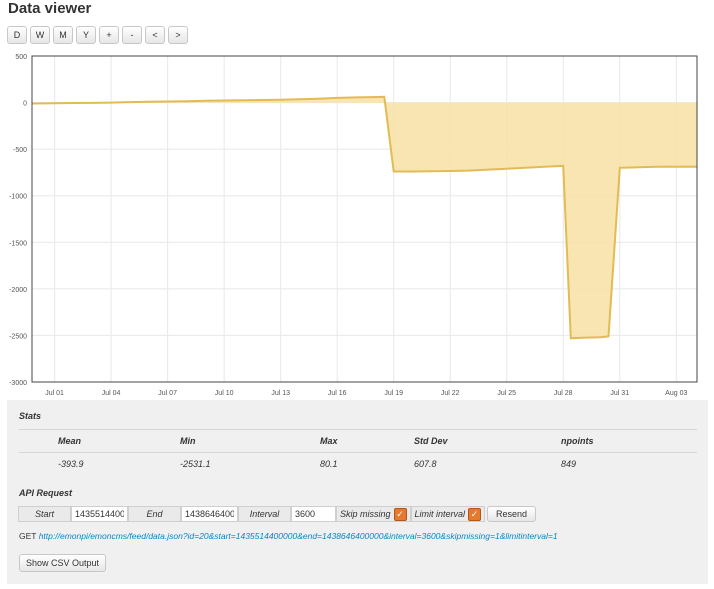 This screenshot has height=589, width=714. I want to click on stats-value-stddev: 607.8, so click(425, 464).